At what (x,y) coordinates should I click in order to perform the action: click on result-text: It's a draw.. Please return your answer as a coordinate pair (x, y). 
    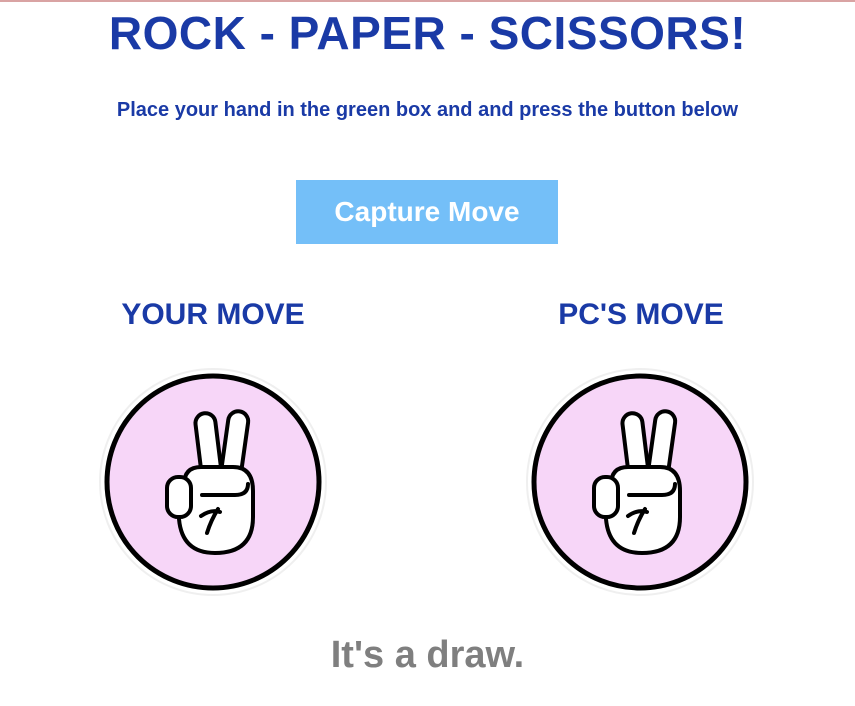
    Looking at the image, I should click on (427, 655).